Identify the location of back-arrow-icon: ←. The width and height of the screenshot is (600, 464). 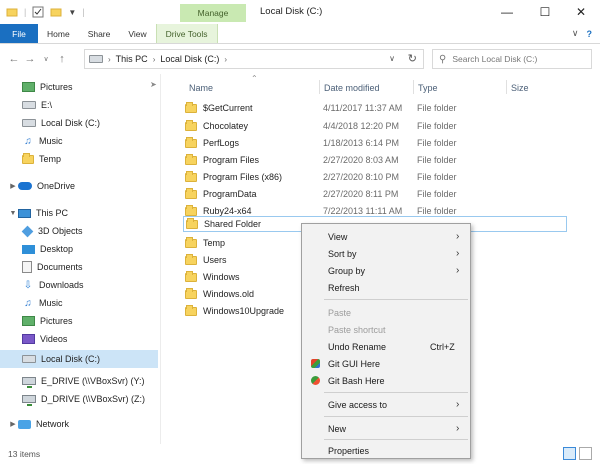
(14, 59).